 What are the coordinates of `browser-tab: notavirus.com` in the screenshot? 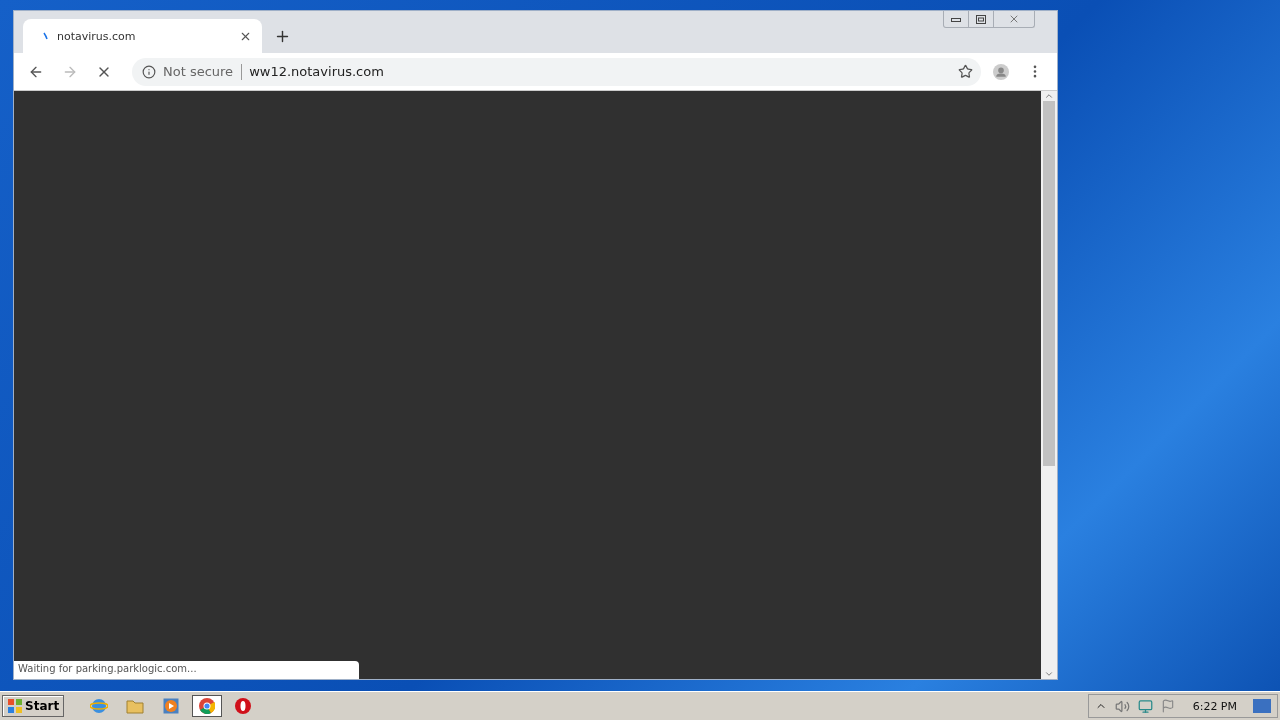 It's located at (142, 36).